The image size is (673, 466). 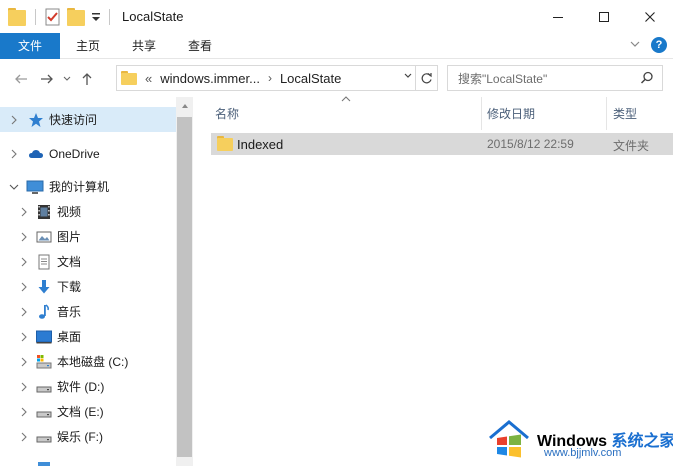 What do you see at coordinates (503, 78) in the screenshot?
I see `search-placeholder: 搜索"LocalState"` at bounding box center [503, 78].